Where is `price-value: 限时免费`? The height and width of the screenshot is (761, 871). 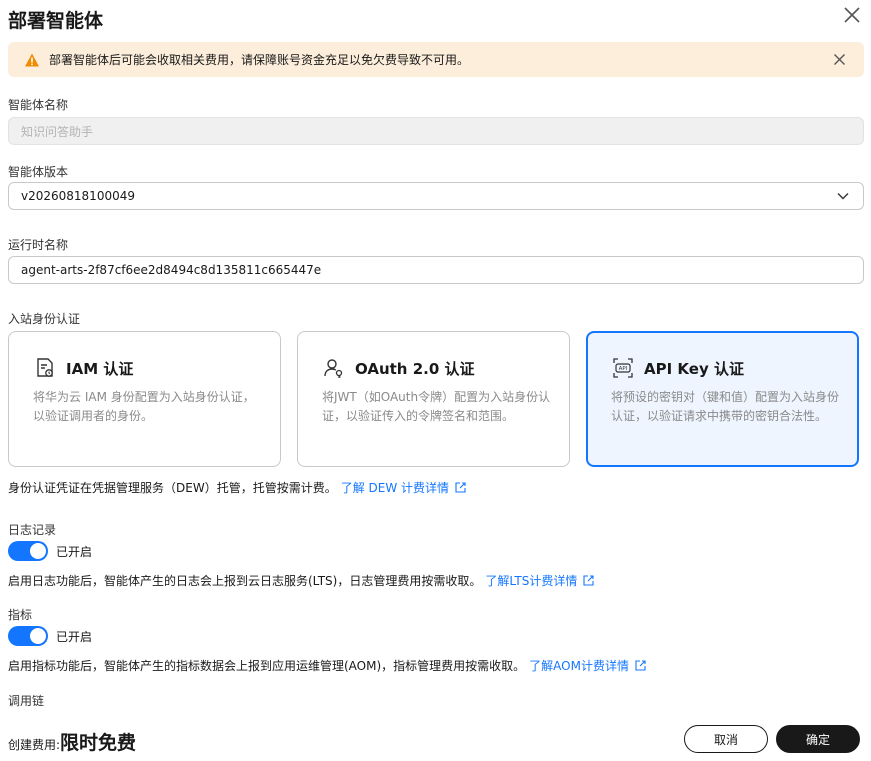 price-value: 限时免费 is located at coordinates (98, 743).